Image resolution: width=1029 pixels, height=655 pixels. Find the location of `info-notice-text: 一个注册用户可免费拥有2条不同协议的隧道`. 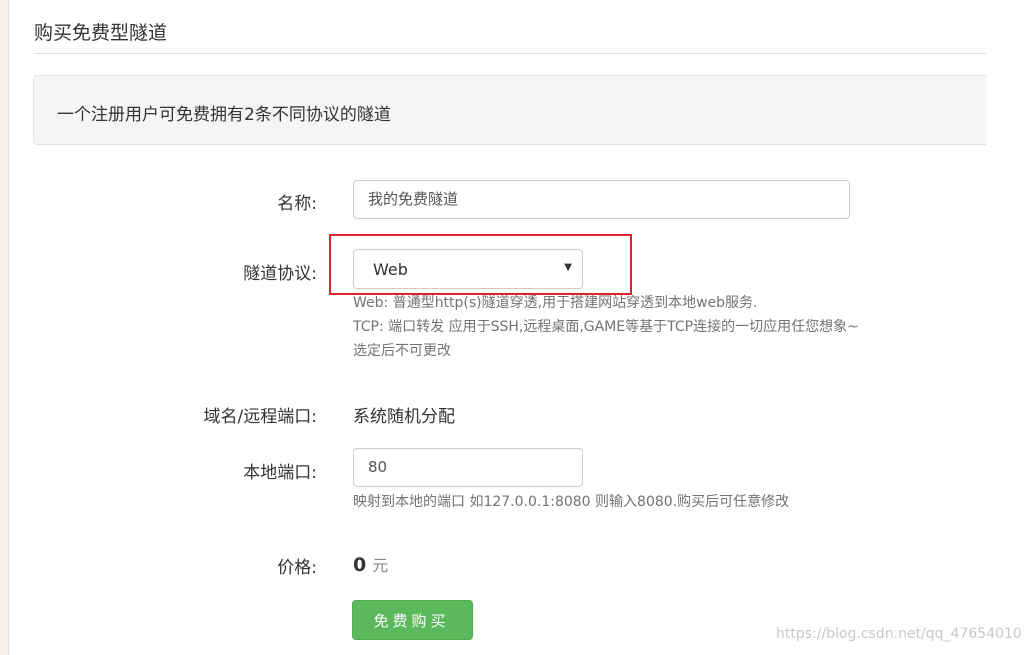

info-notice-text: 一个注册用户可免费拥有2条不同协议的隧道 is located at coordinates (224, 115).